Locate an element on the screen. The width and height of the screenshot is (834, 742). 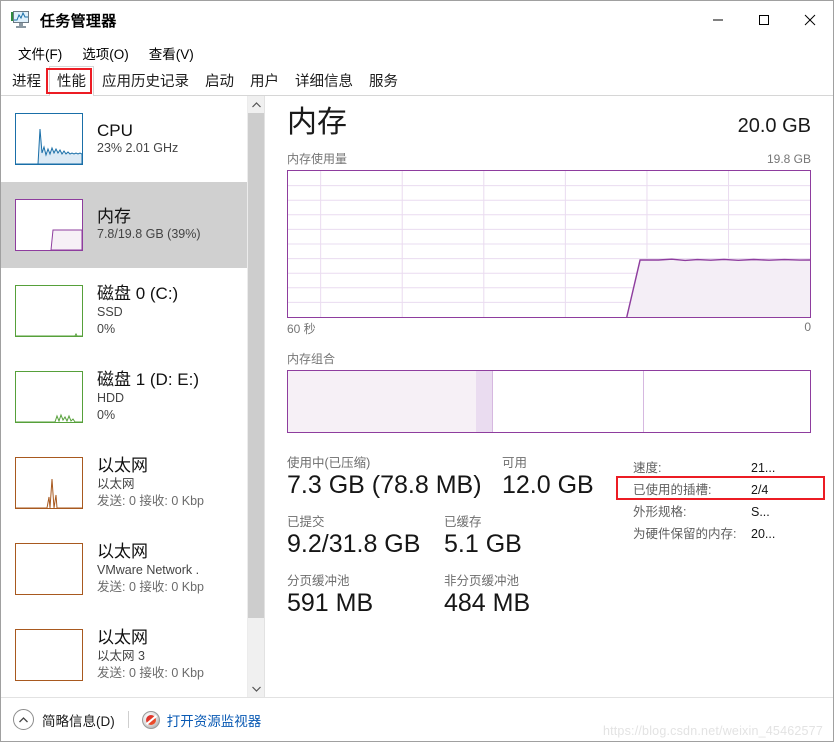
minimize-button is located at coordinates (718, 20).